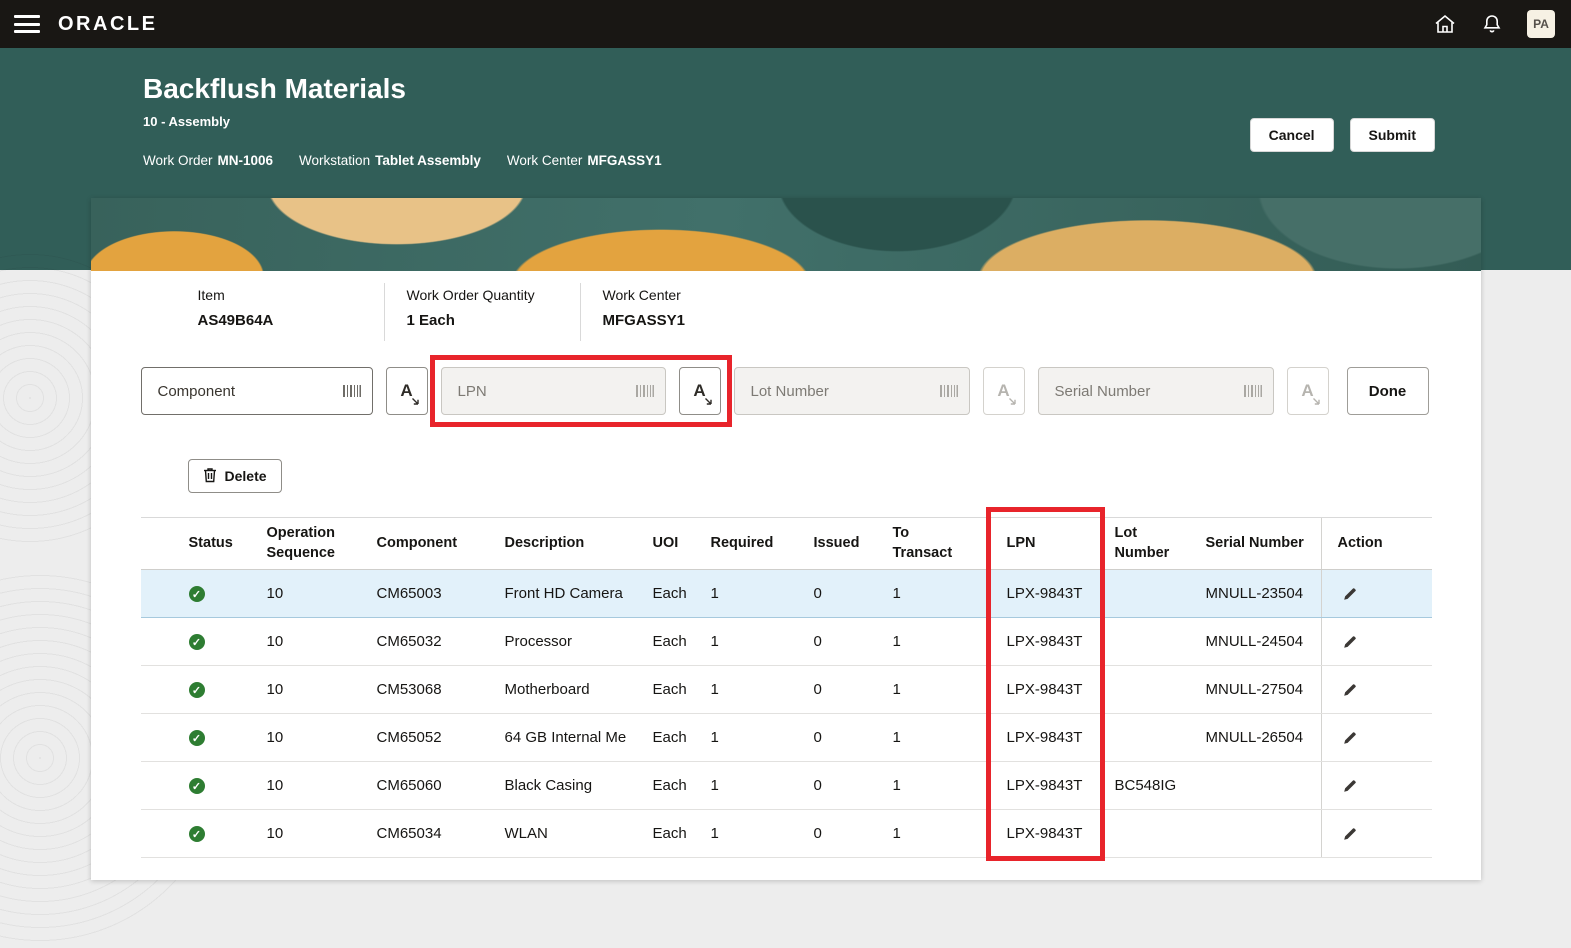 This screenshot has height=948, width=1571. What do you see at coordinates (1021, 542) in the screenshot?
I see `column-header-lpn: LPN` at bounding box center [1021, 542].